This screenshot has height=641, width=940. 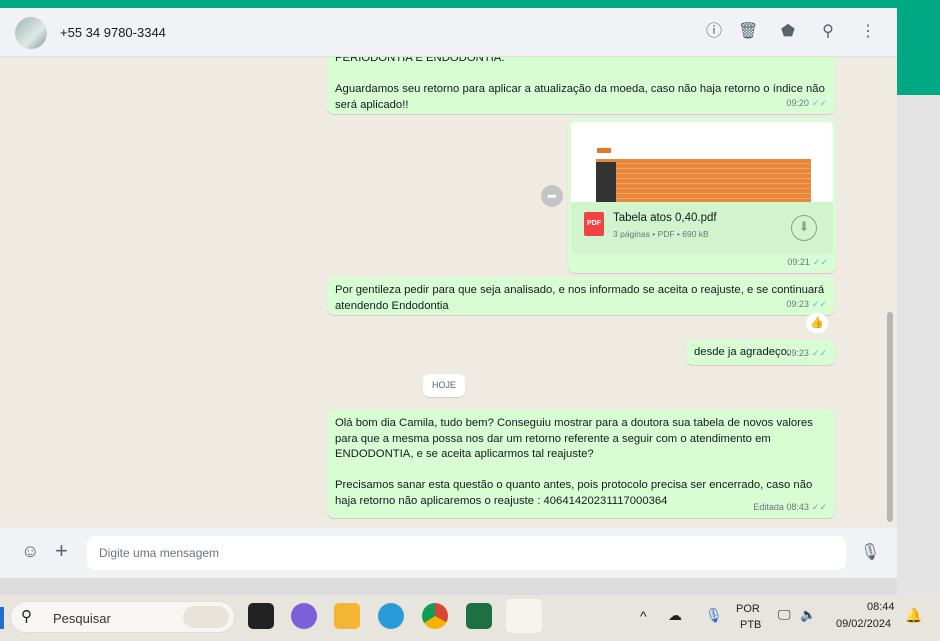 I want to click on keyboard-layout: PTB, so click(x=750, y=625).